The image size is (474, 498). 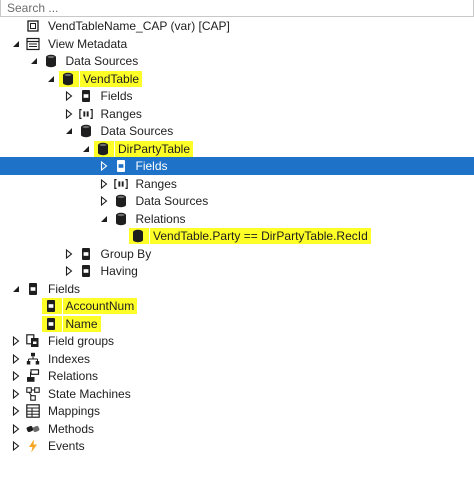 What do you see at coordinates (33, 446) in the screenshot?
I see `event-icon` at bounding box center [33, 446].